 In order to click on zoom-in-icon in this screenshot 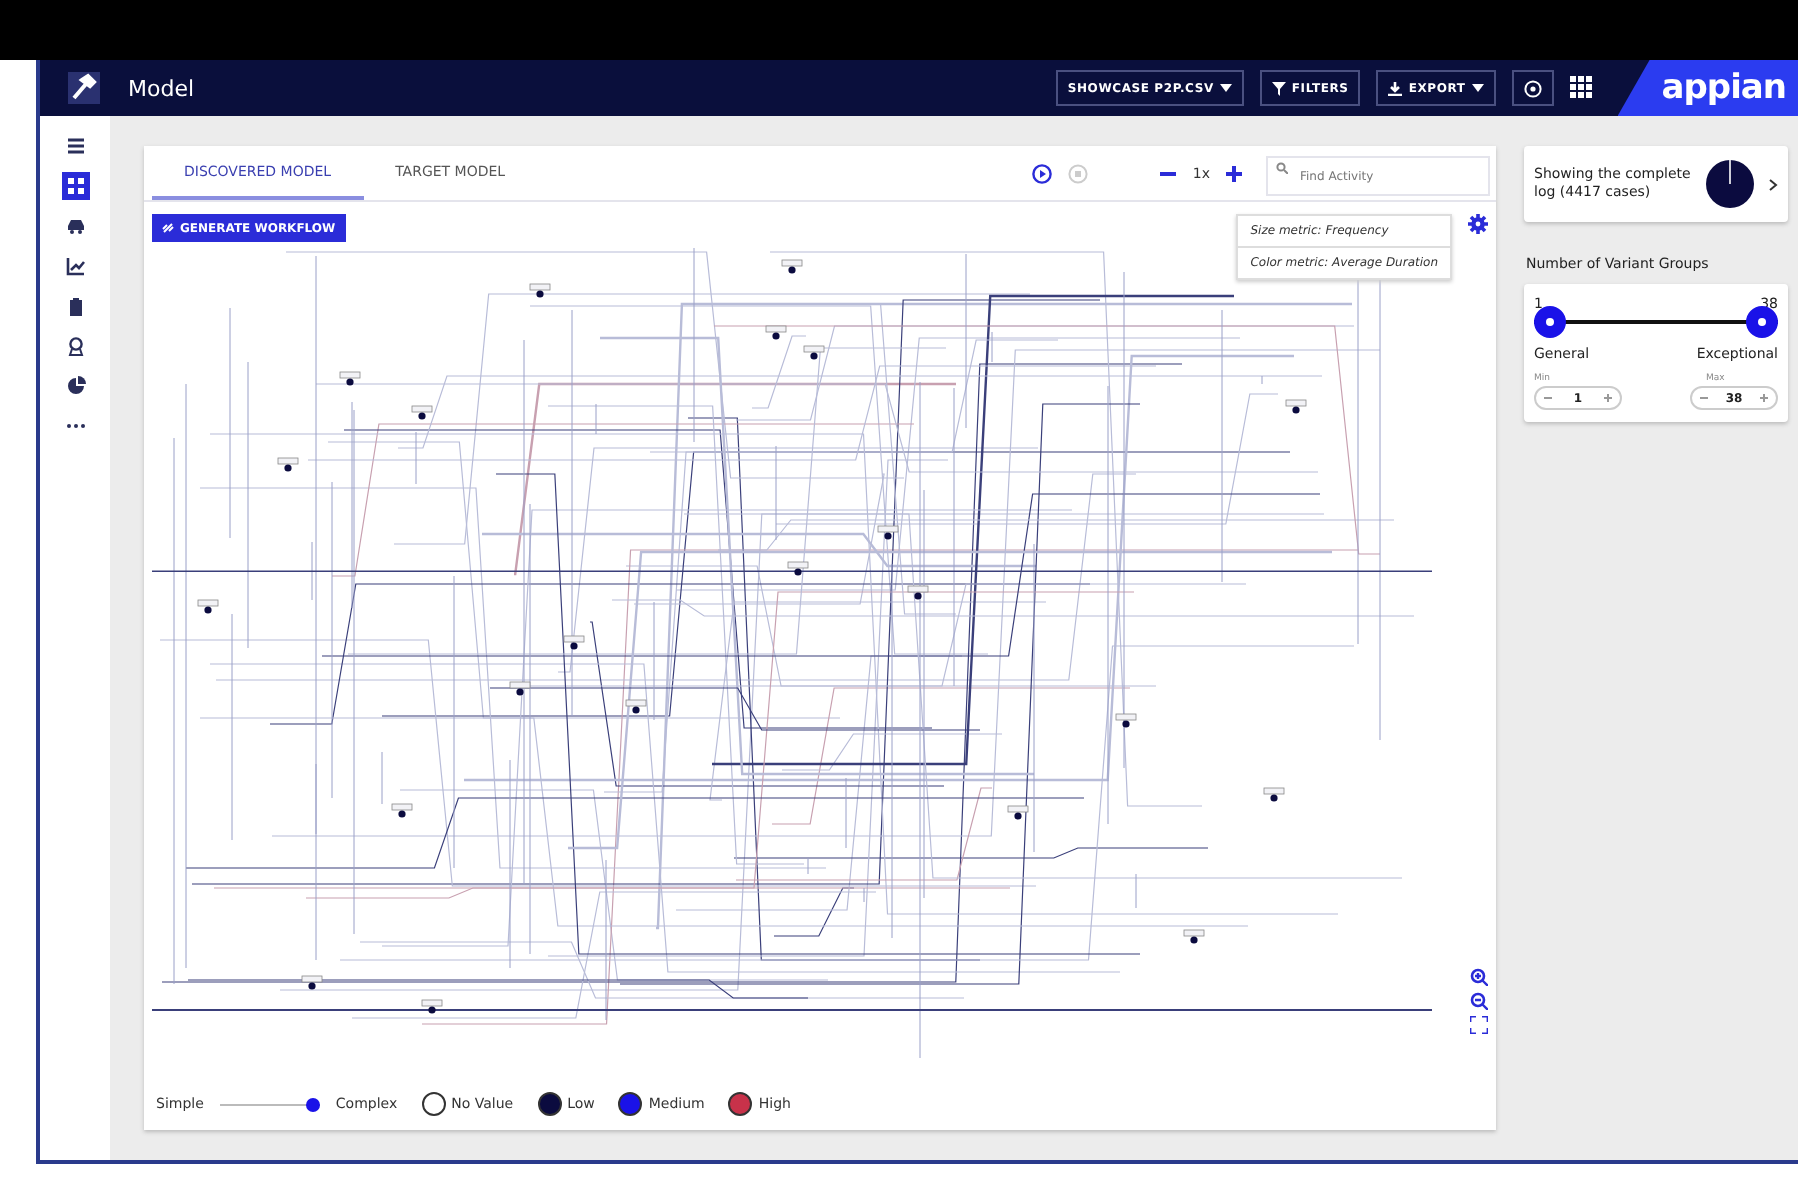, I will do `click(1479, 977)`.